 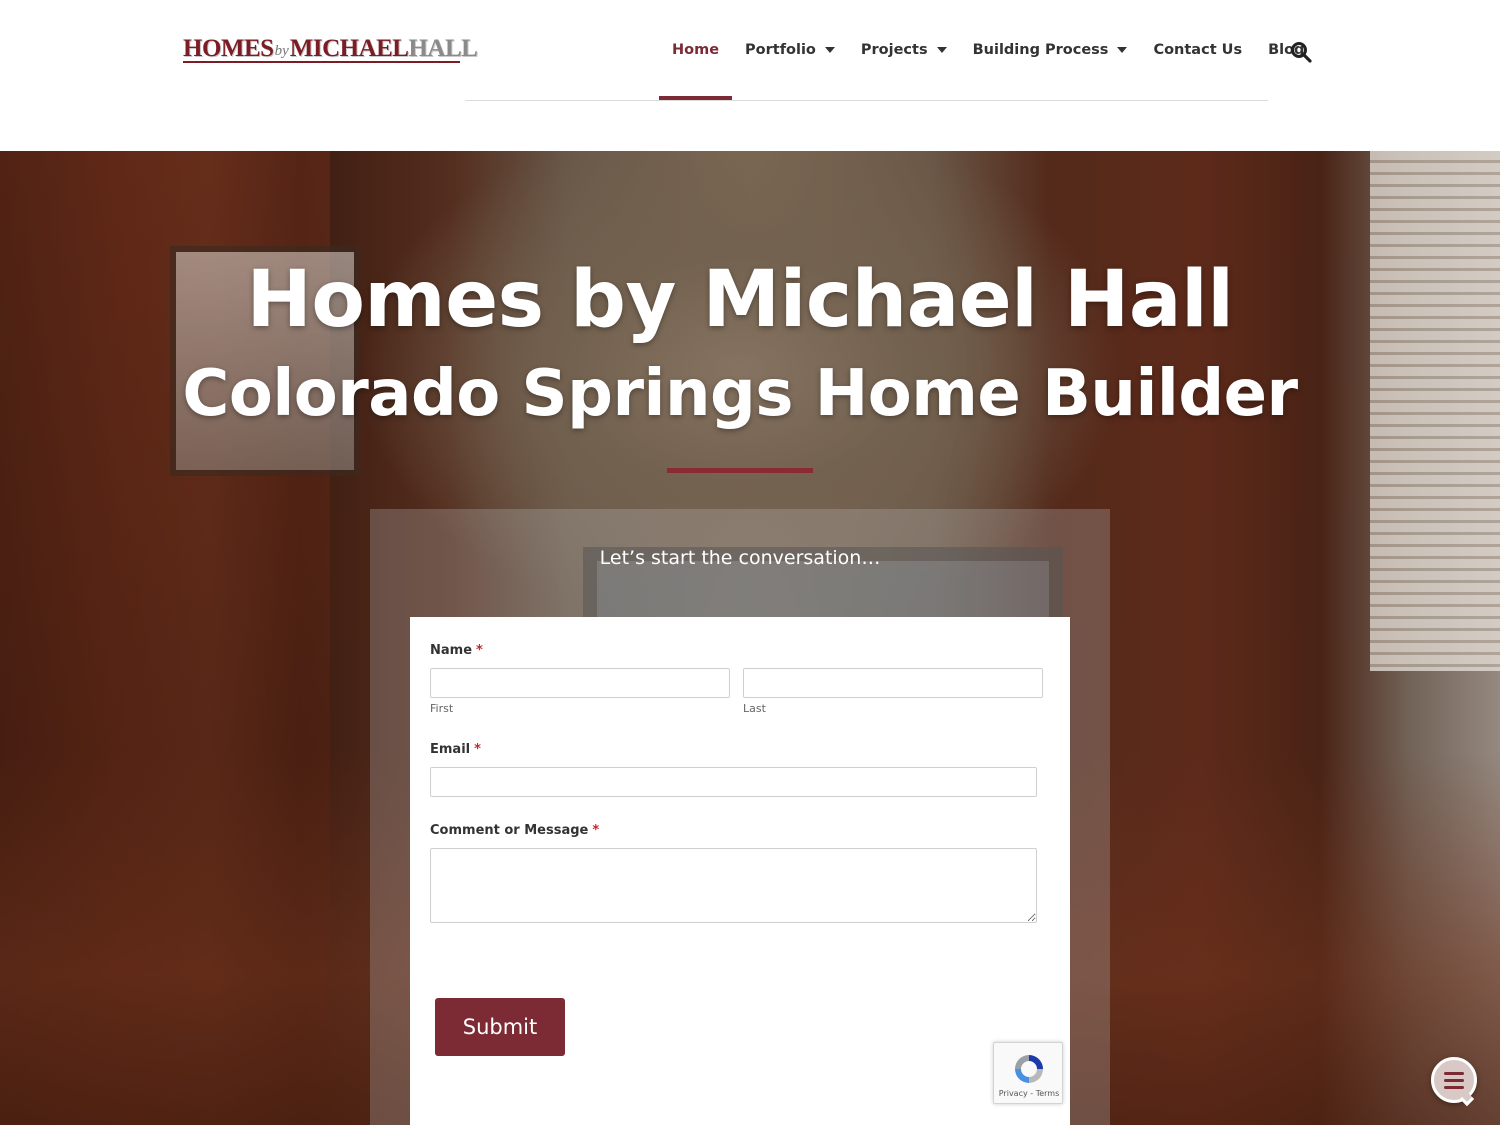 I want to click on first-name-sublabel: First, so click(x=442, y=708).